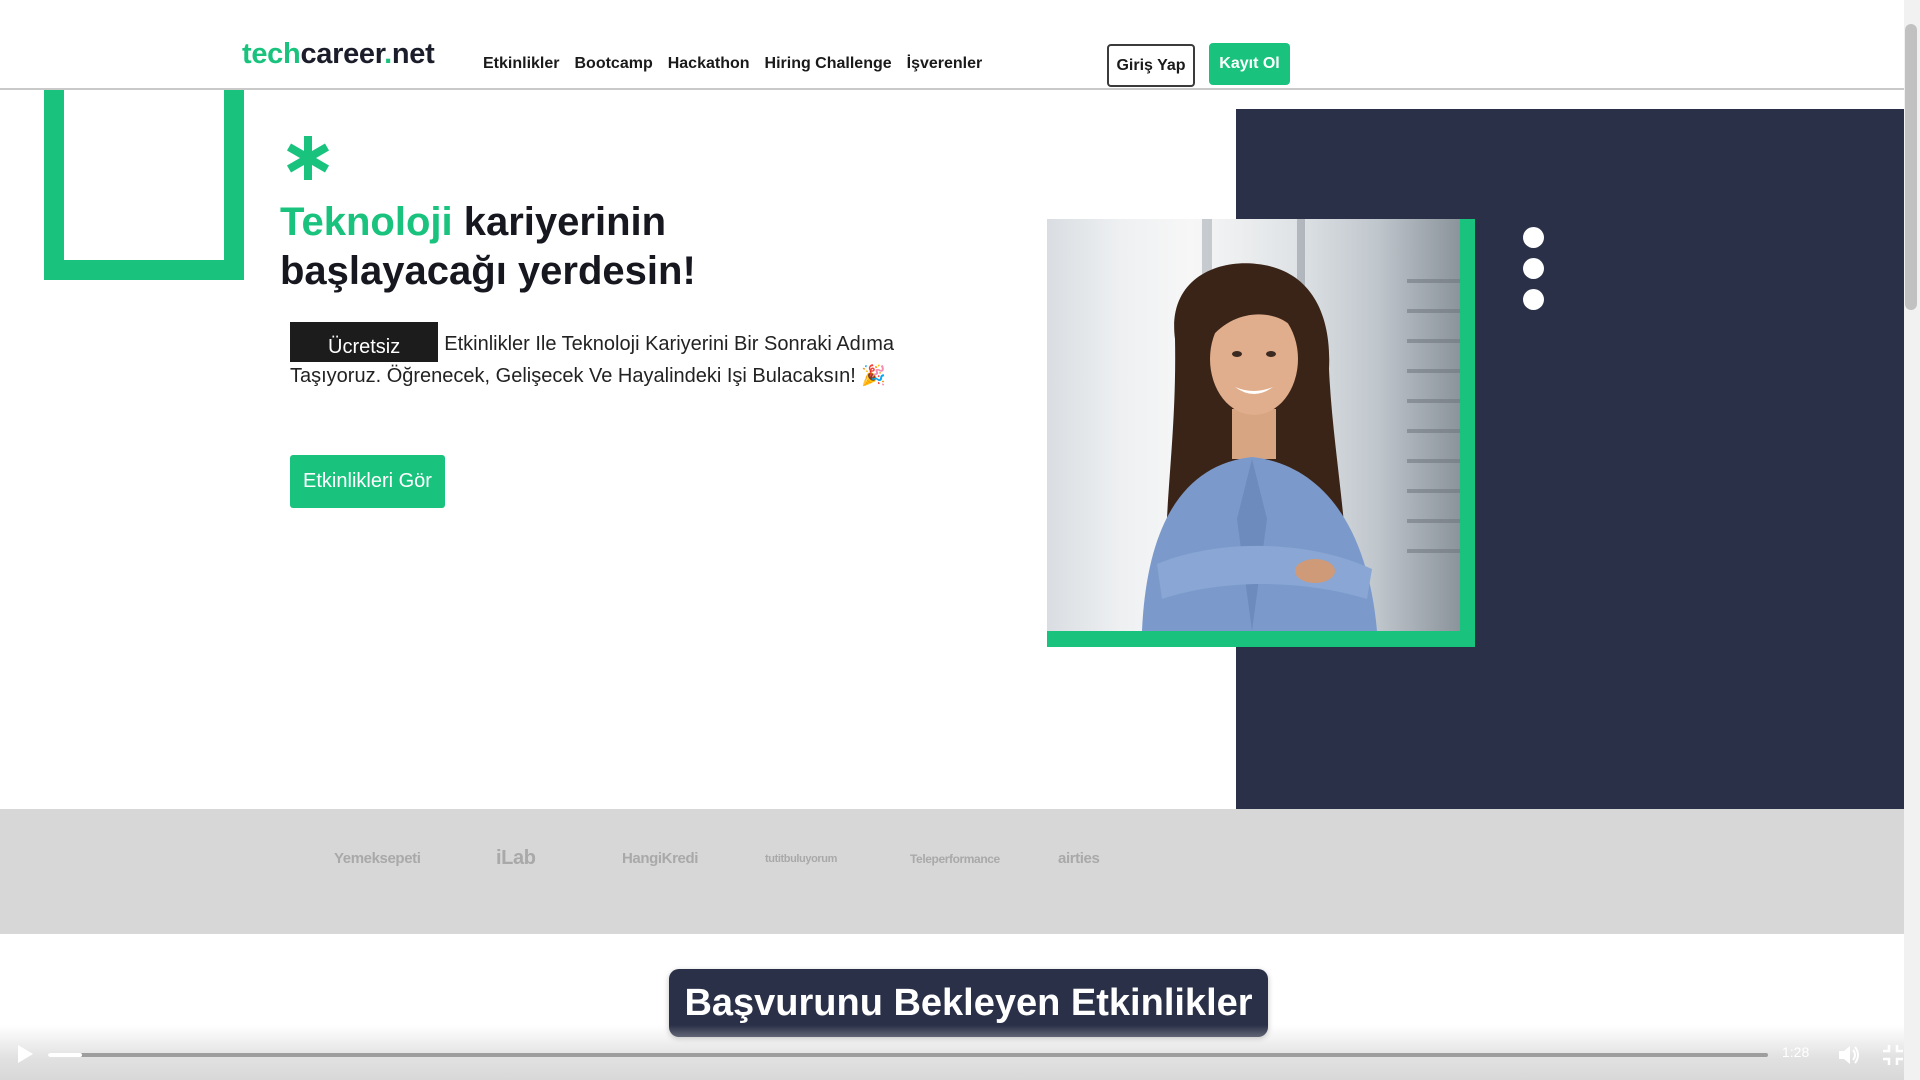 The image size is (1920, 1080). I want to click on free-tag: Ücretsiz, so click(364, 342).